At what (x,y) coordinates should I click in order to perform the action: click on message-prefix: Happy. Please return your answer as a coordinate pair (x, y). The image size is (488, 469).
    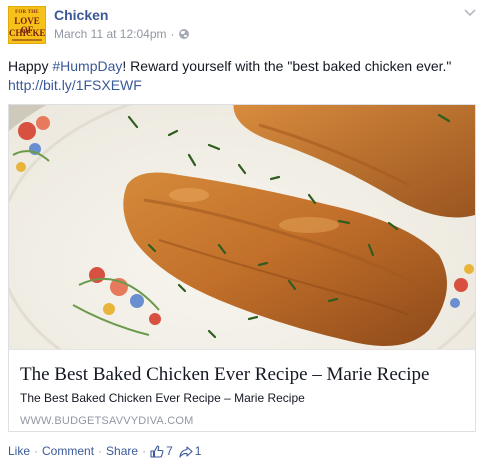
    Looking at the image, I should click on (30, 66).